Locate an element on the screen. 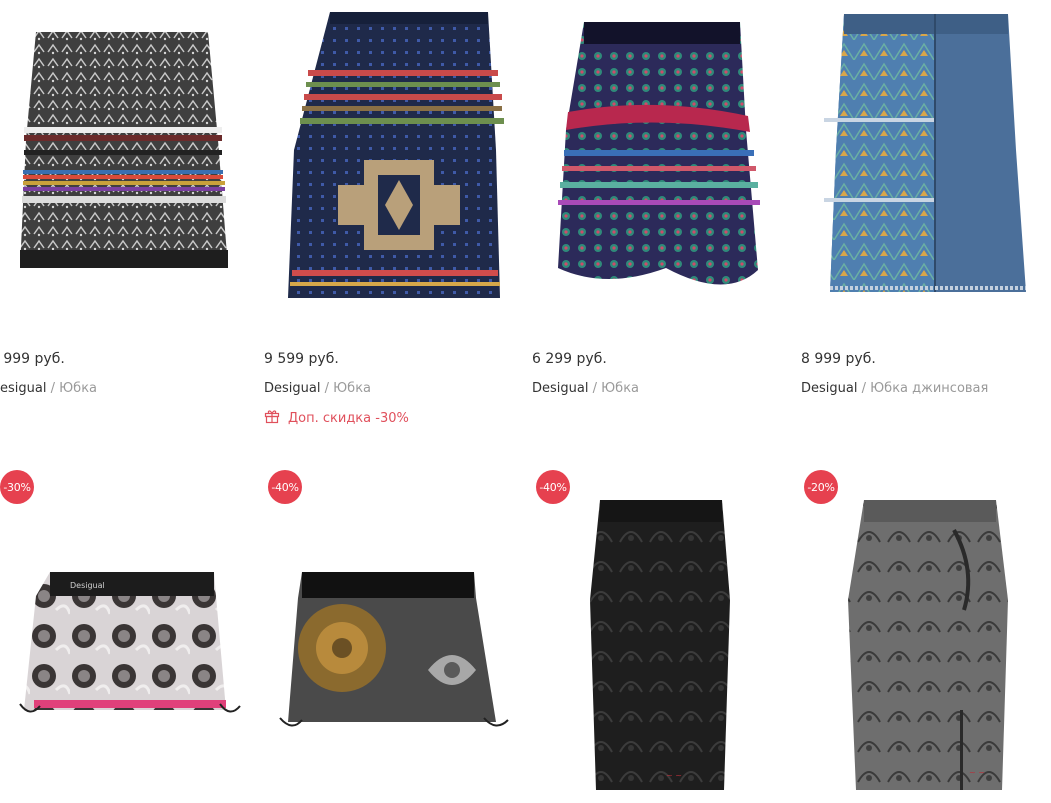 The image size is (1051, 803). gift-icon is located at coordinates (272, 418).